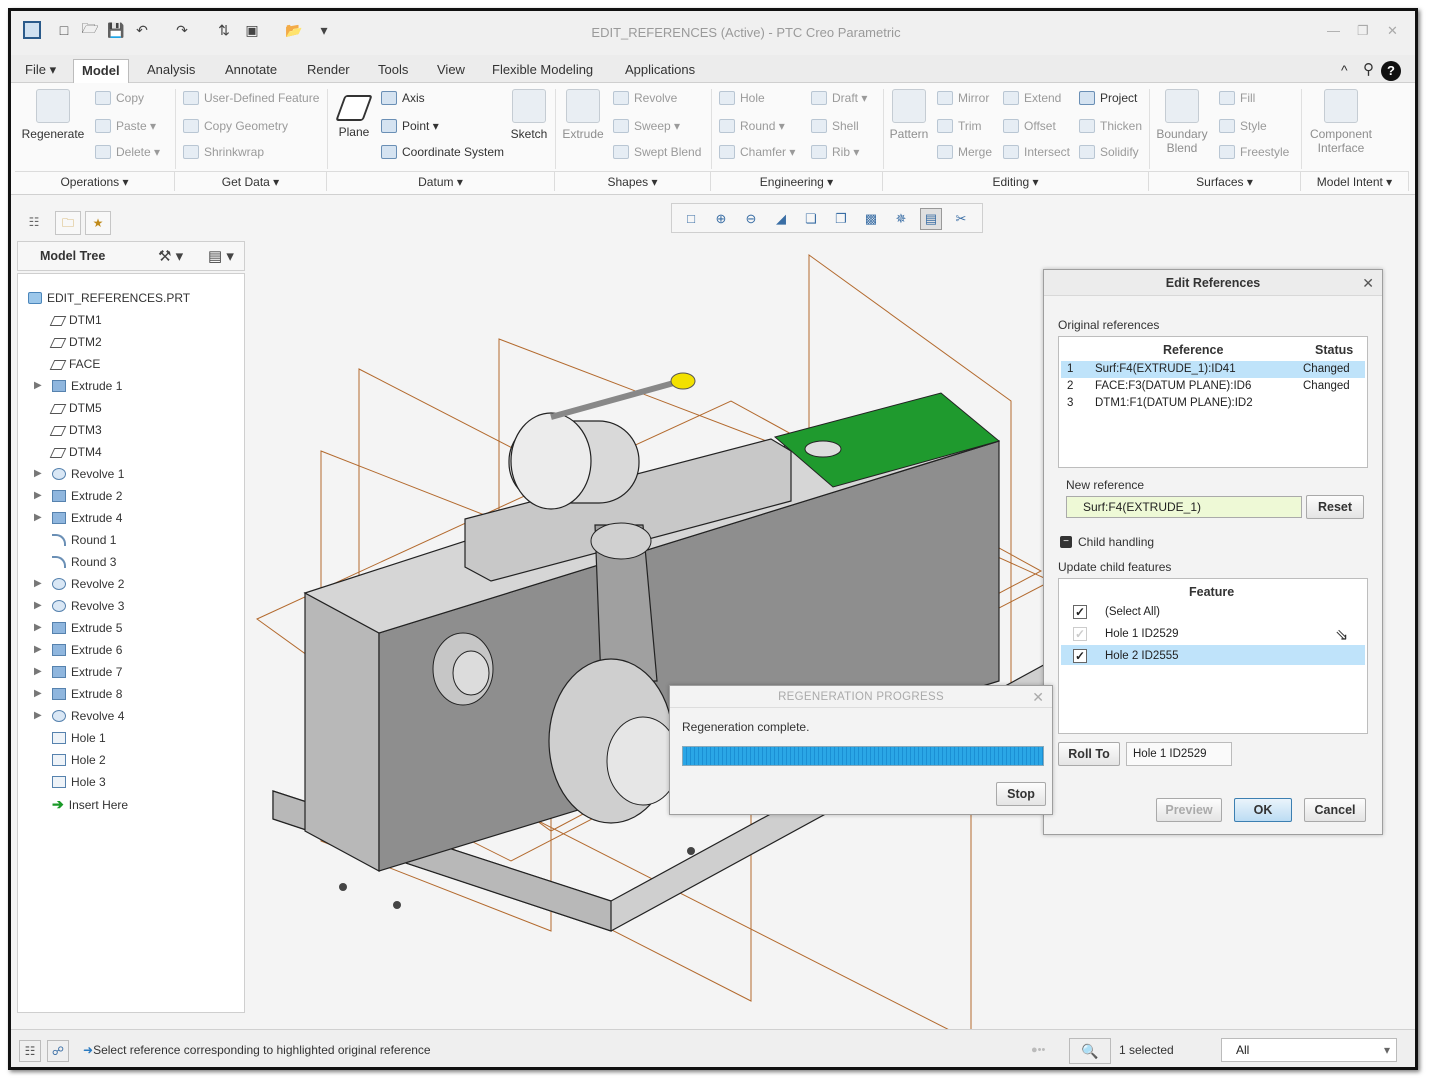 The width and height of the screenshot is (1430, 1080). I want to click on mirror-button: Mirror, so click(963, 98).